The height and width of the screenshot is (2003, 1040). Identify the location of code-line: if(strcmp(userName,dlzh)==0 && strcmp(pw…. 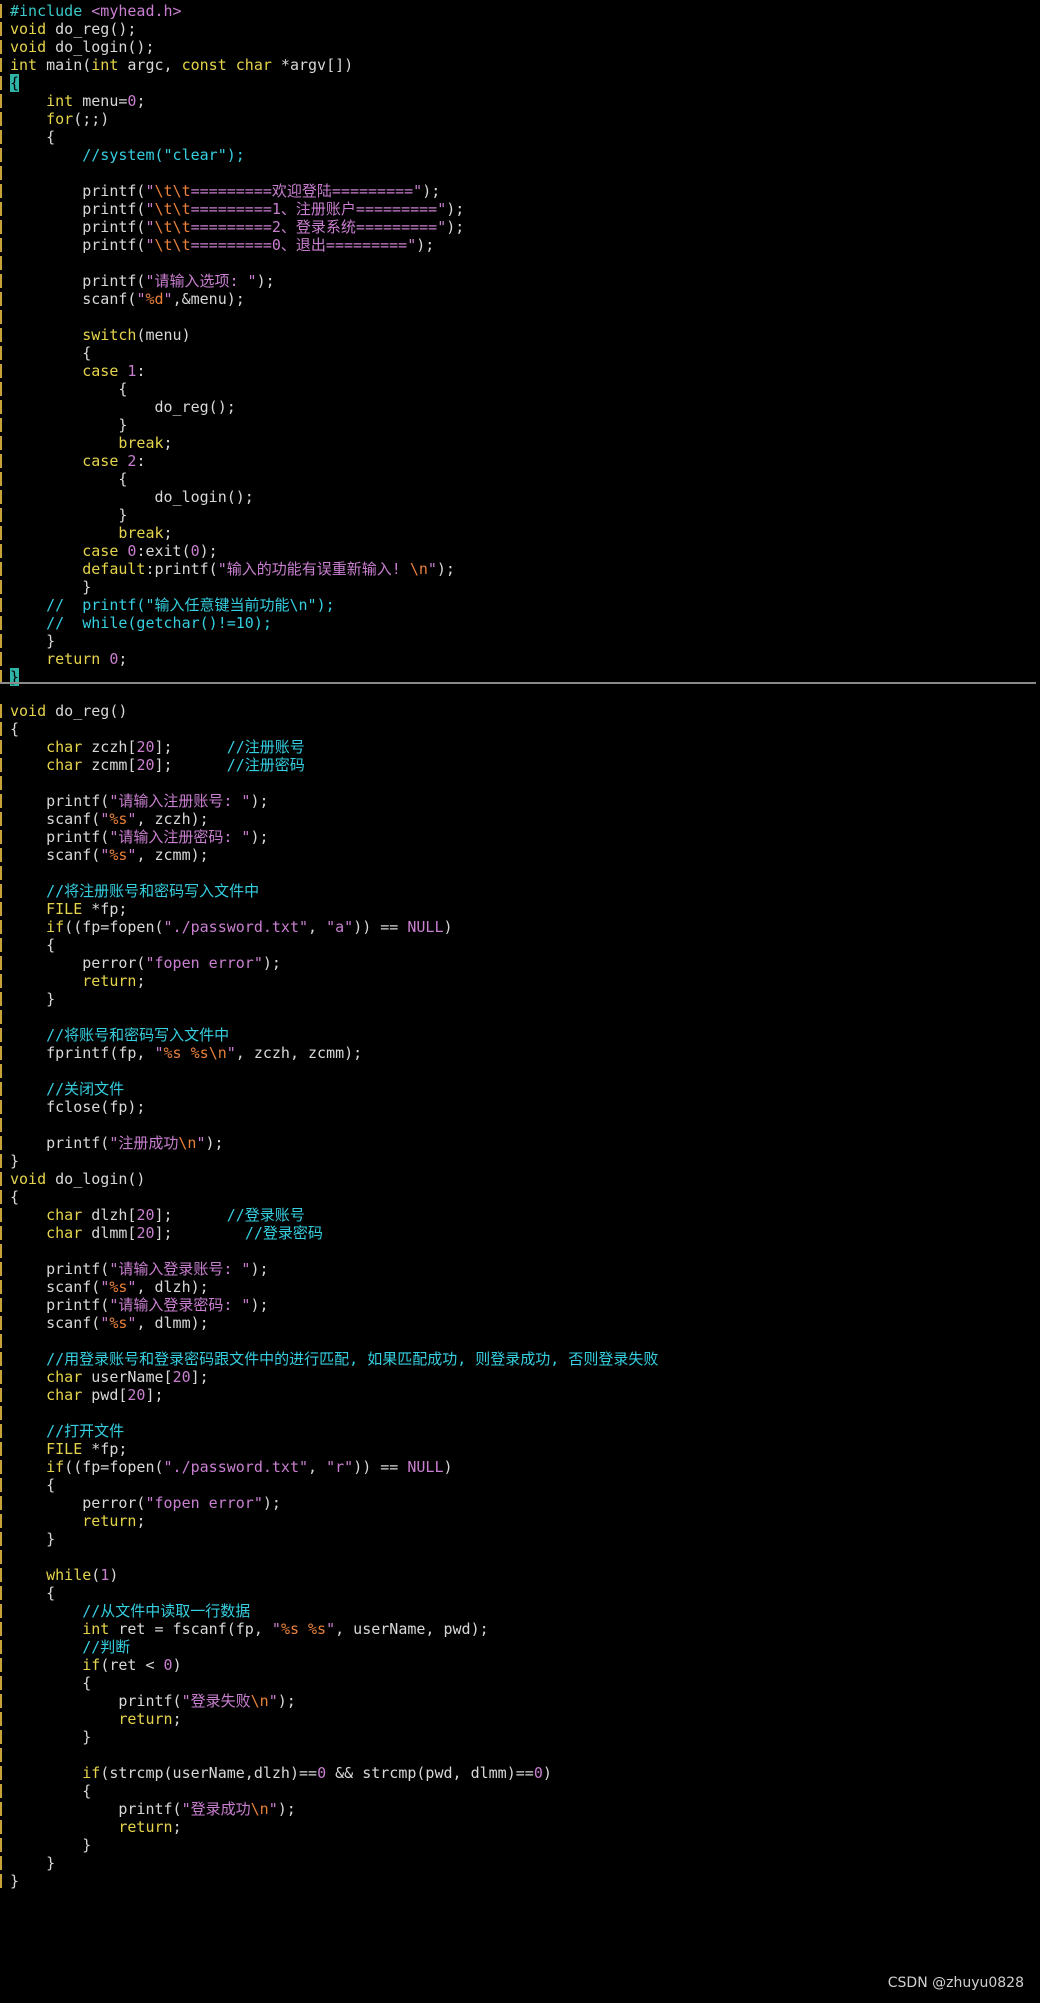
(520, 1773).